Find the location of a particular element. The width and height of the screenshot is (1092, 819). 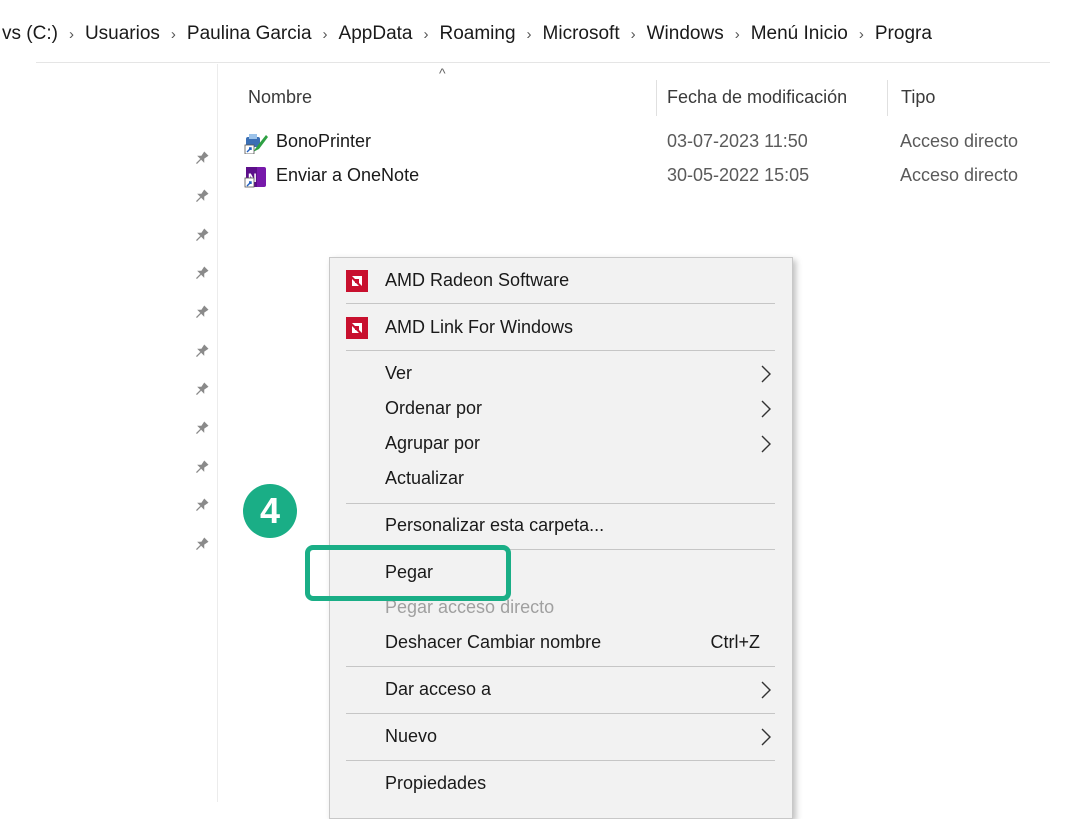

highlight-frame is located at coordinates (408, 573).